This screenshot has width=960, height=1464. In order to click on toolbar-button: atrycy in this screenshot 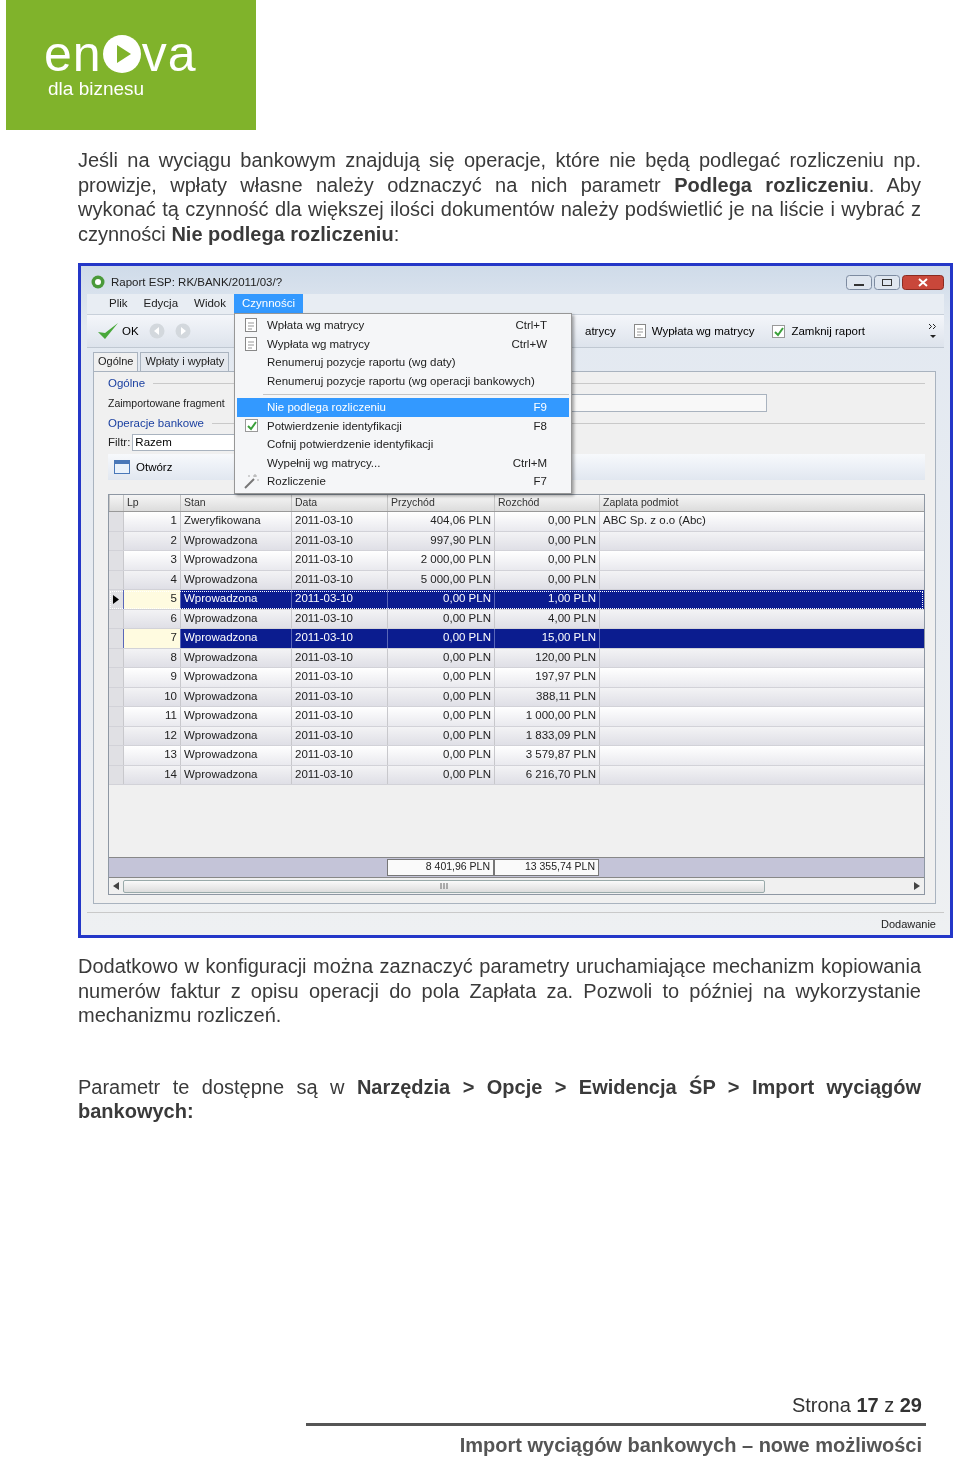, I will do `click(600, 331)`.